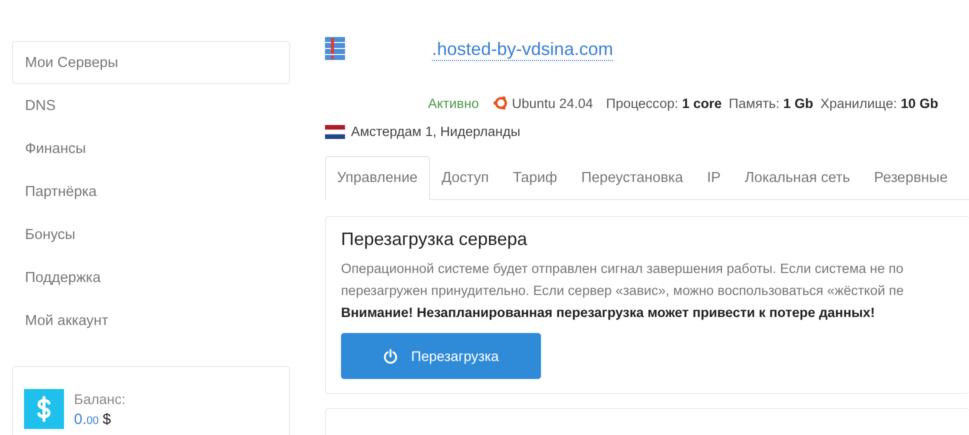  Describe the element at coordinates (911, 177) in the screenshot. I see `tab: Резервные` at that location.